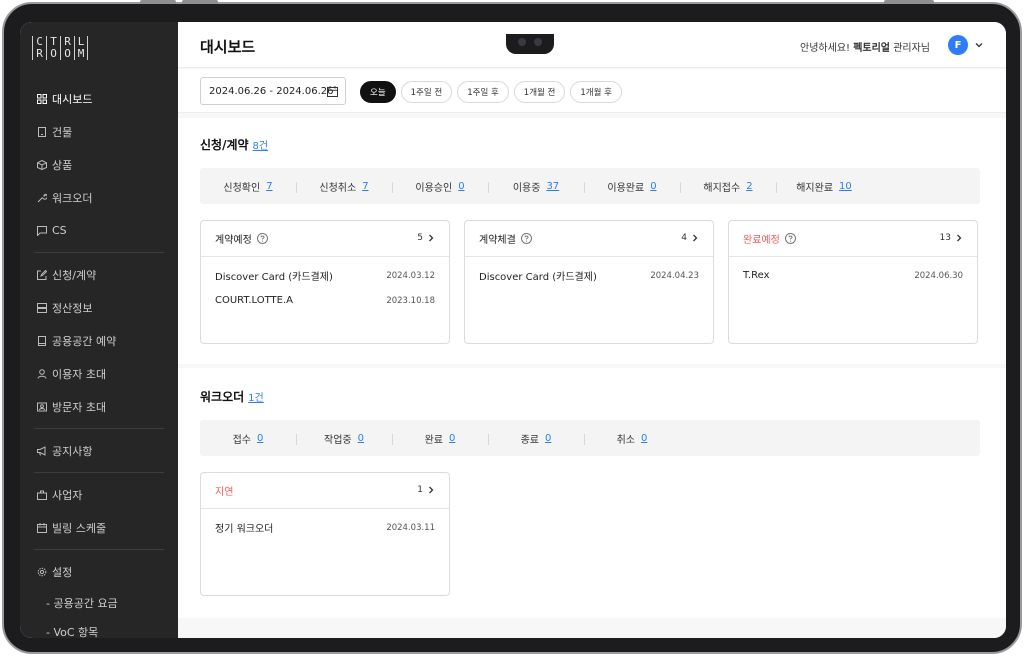 Image resolution: width=1024 pixels, height=656 pixels. Describe the element at coordinates (431, 490) in the screenshot. I see `chevron-right-icon` at that location.